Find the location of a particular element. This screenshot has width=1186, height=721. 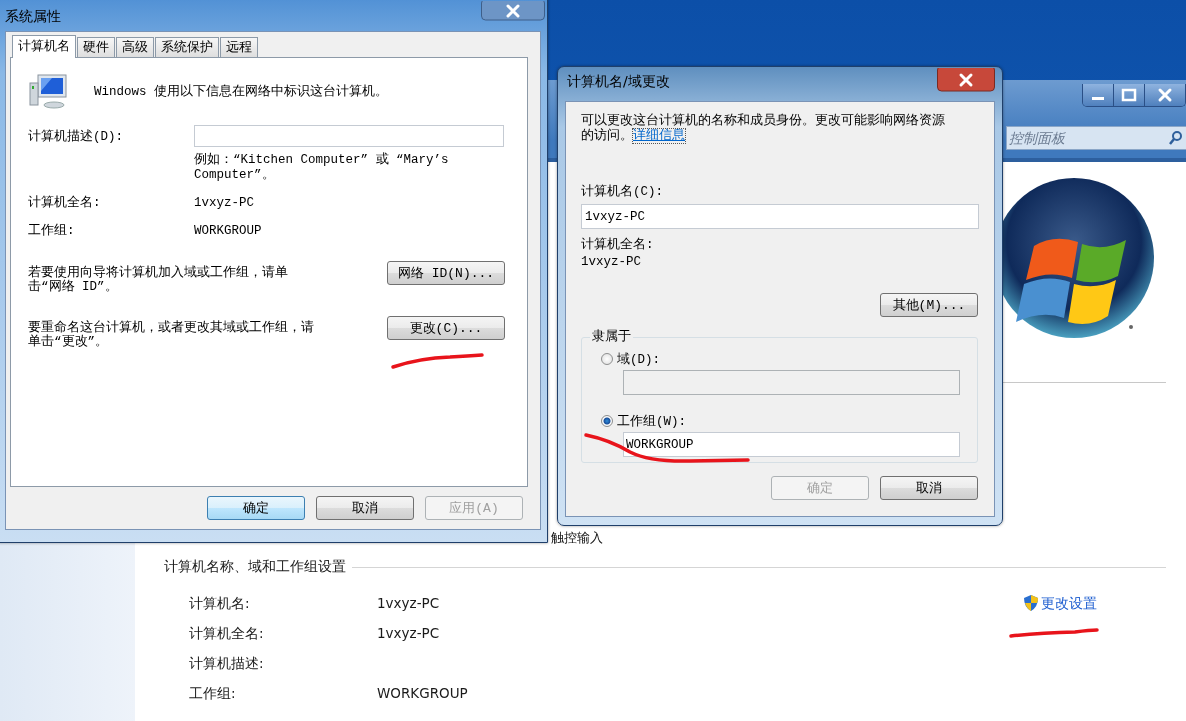

field-label: 计算机名: is located at coordinates (220, 603).